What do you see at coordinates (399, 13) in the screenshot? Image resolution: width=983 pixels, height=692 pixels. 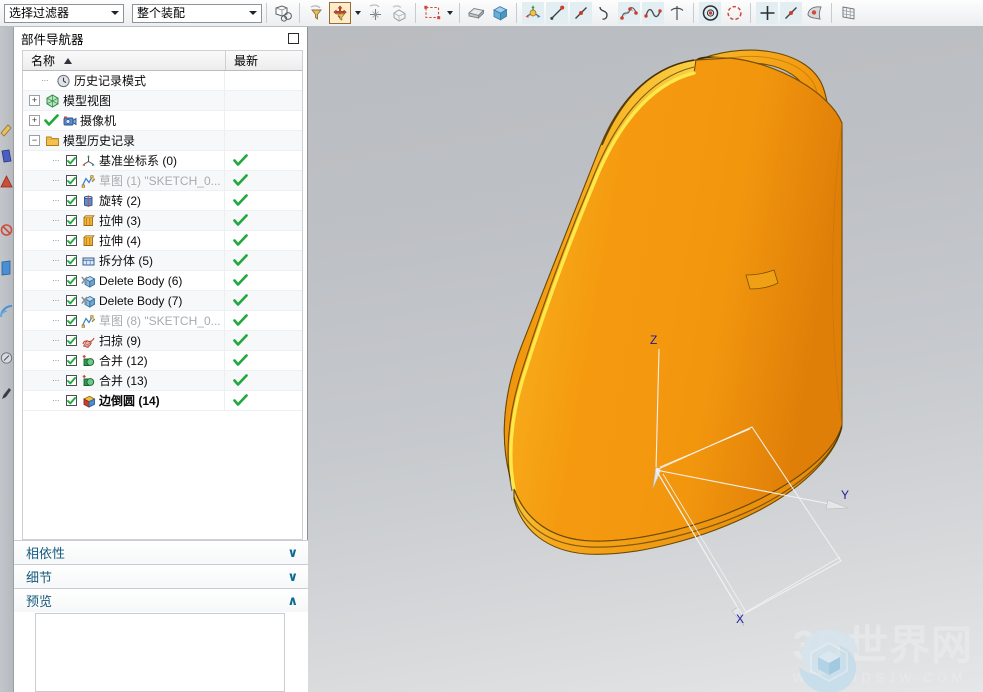 I see `measure-icon` at bounding box center [399, 13].